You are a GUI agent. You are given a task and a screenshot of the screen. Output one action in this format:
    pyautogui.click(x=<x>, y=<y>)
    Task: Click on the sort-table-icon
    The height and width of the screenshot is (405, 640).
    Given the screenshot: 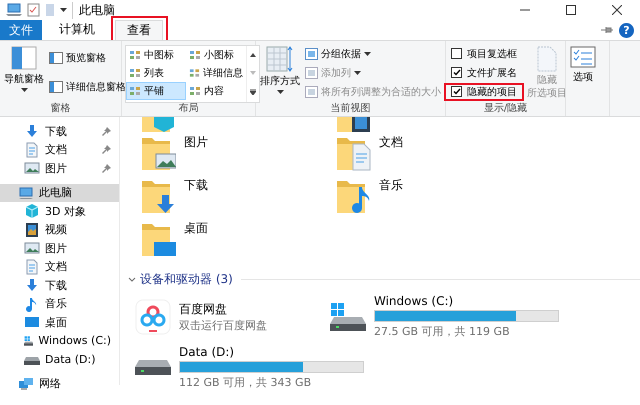 What is the action you would take?
    pyautogui.click(x=280, y=59)
    